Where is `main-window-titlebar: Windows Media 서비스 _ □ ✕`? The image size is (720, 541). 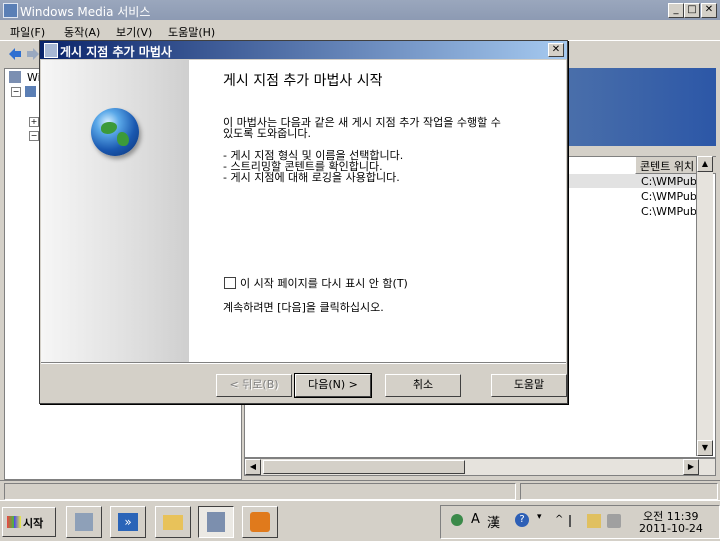 main-window-titlebar: Windows Media 서비스 _ □ ✕ is located at coordinates (360, 10).